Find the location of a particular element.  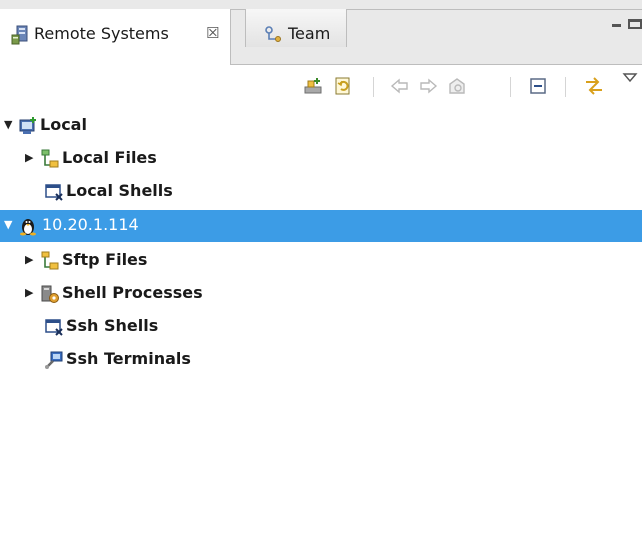

tab-remote-systems-label: Remote Systems is located at coordinates (101, 33).